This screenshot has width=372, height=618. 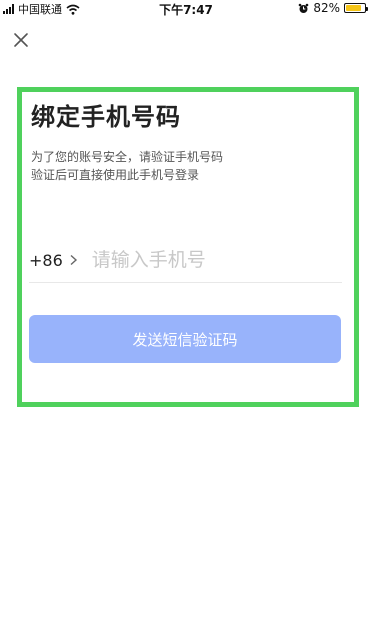 I want to click on battery-fill, so click(x=353, y=8).